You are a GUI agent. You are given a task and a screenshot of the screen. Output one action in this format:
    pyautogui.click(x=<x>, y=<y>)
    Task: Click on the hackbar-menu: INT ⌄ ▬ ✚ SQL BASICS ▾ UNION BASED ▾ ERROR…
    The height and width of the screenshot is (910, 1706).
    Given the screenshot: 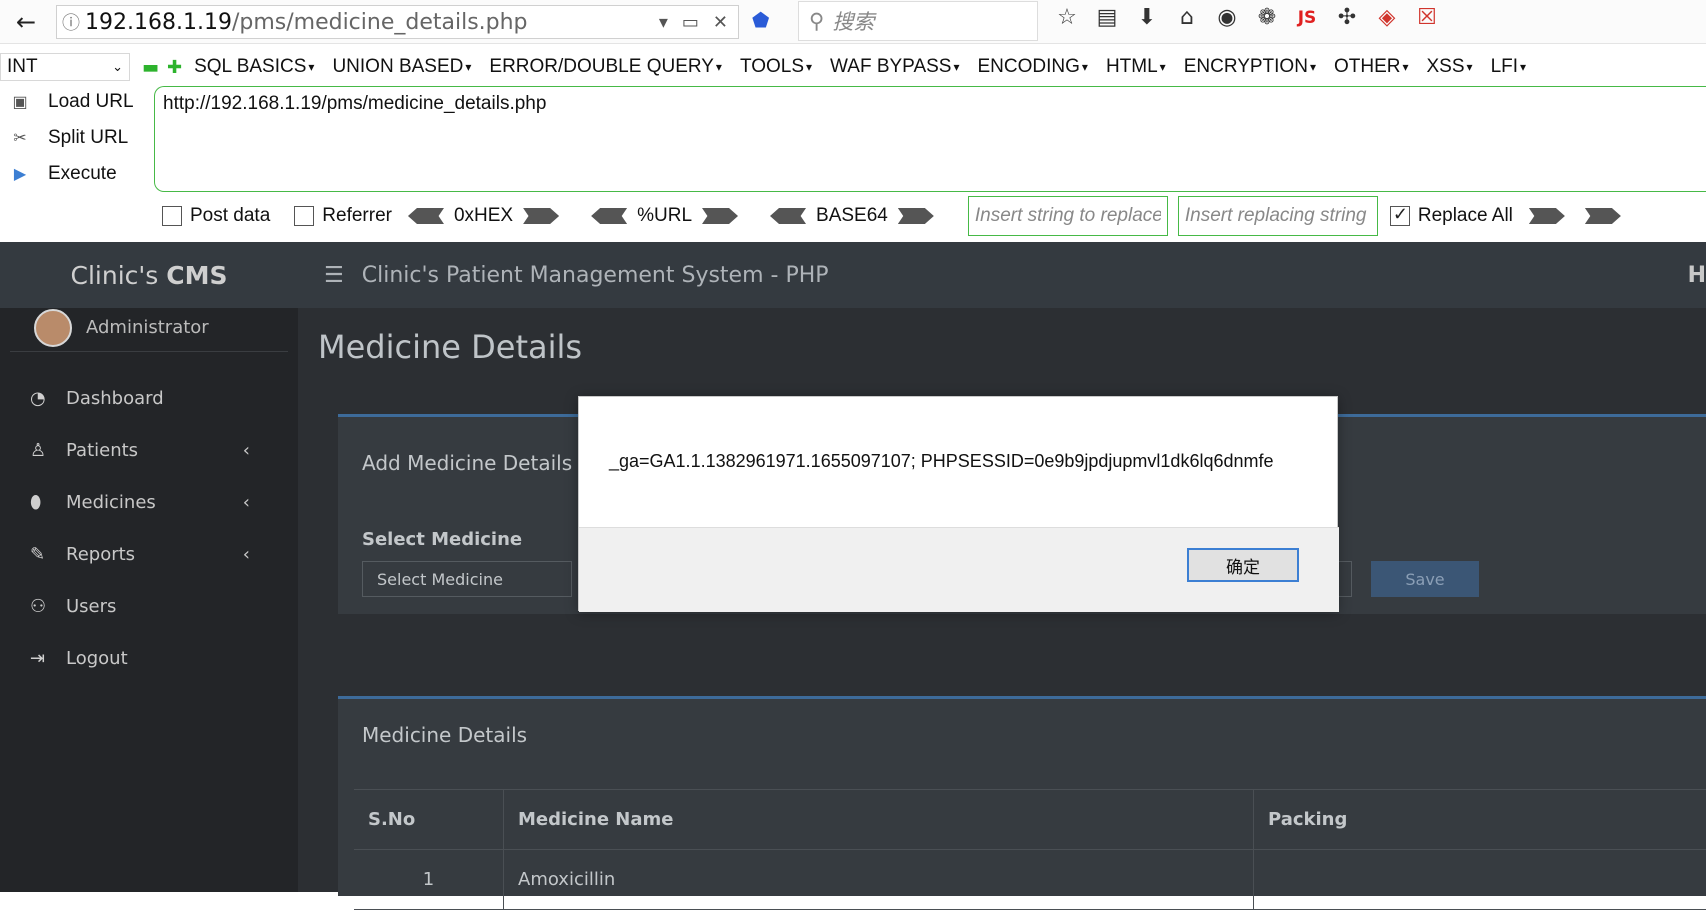 What is the action you would take?
    pyautogui.click(x=853, y=67)
    